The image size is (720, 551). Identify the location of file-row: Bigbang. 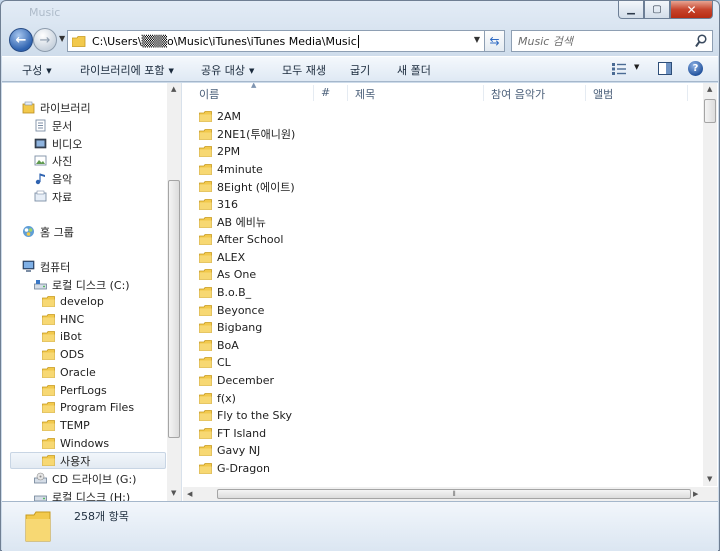
(230, 327).